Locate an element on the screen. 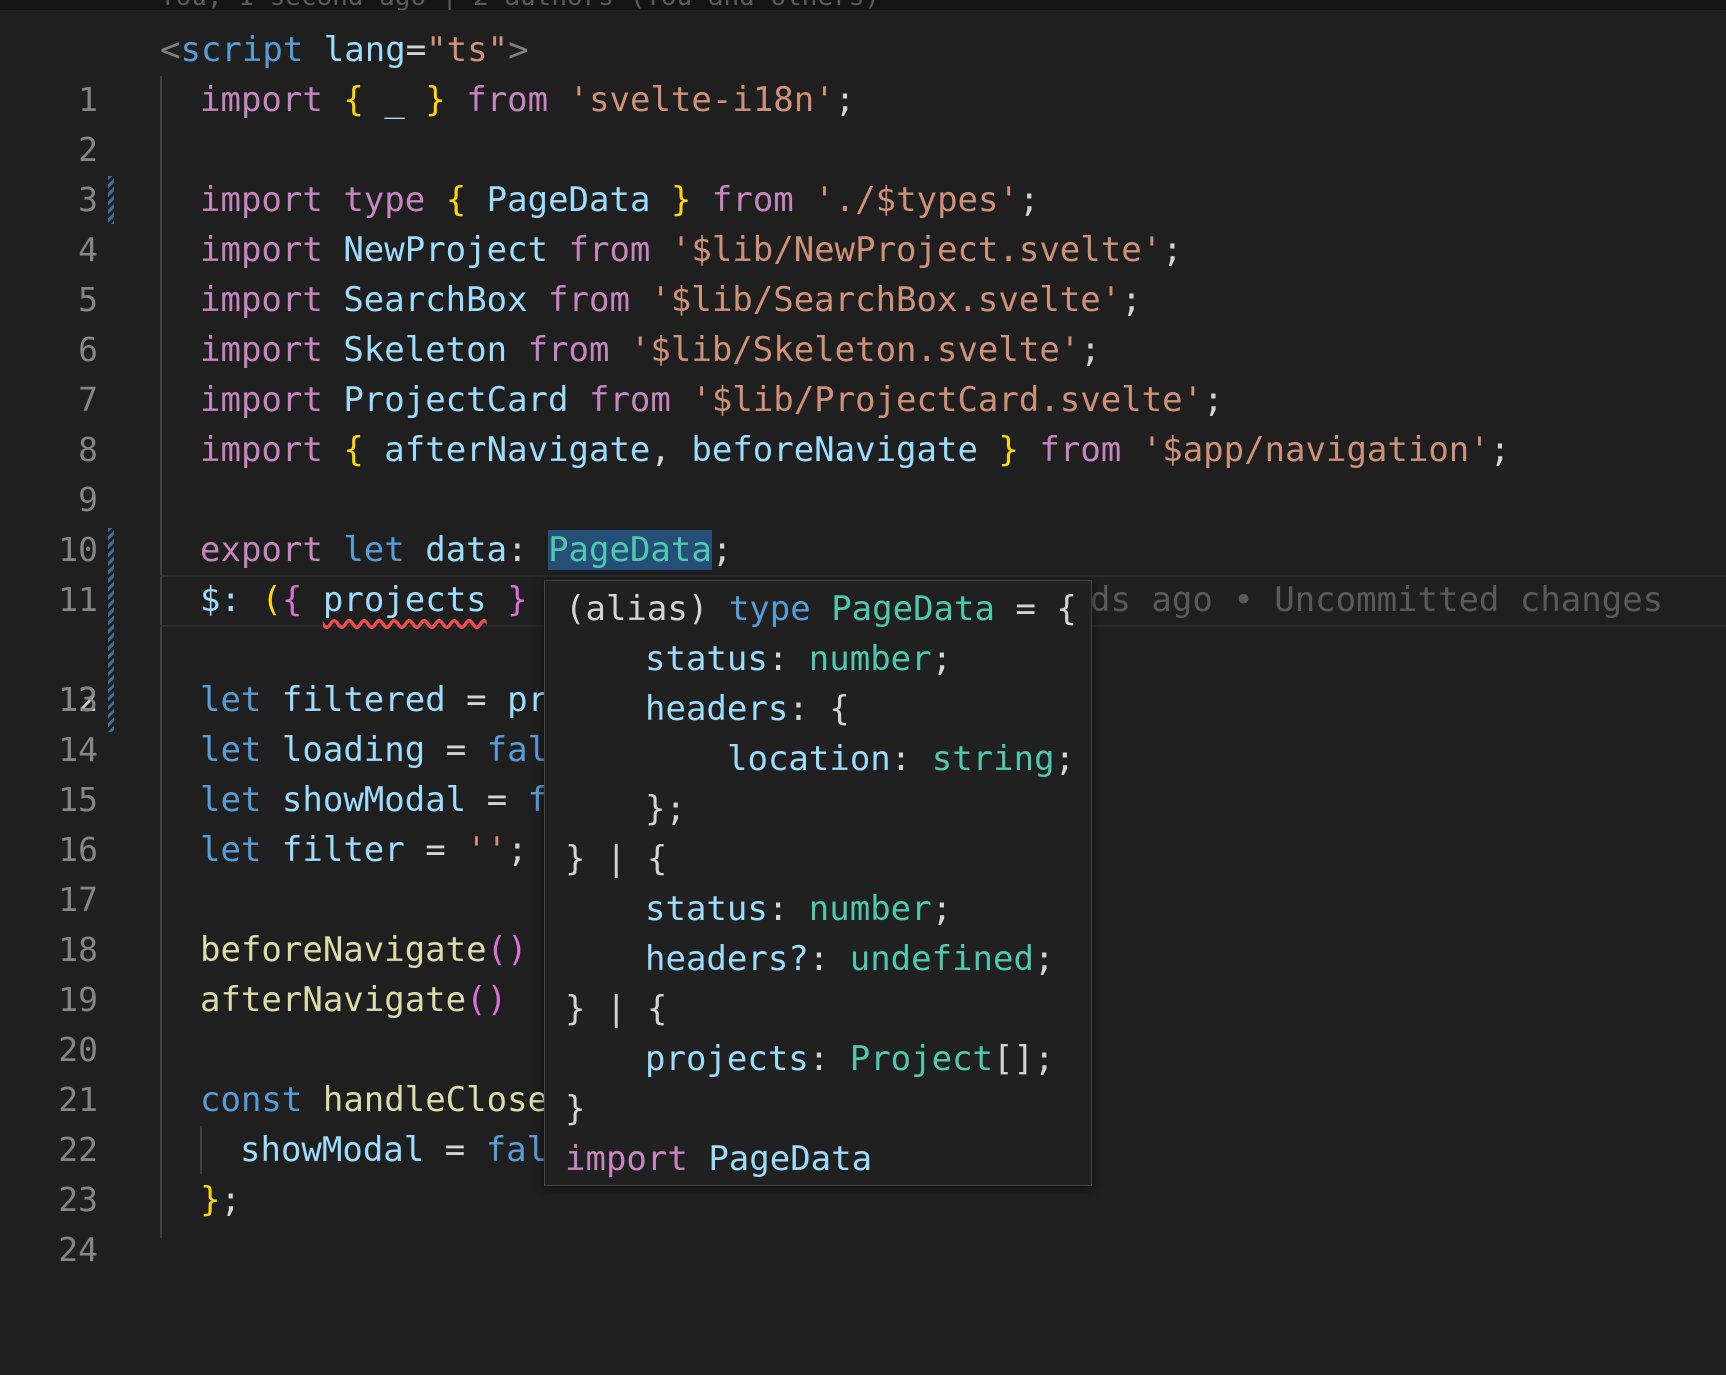 The height and width of the screenshot is (1375, 1726). code-line: 10 is located at coordinates (863, 522).